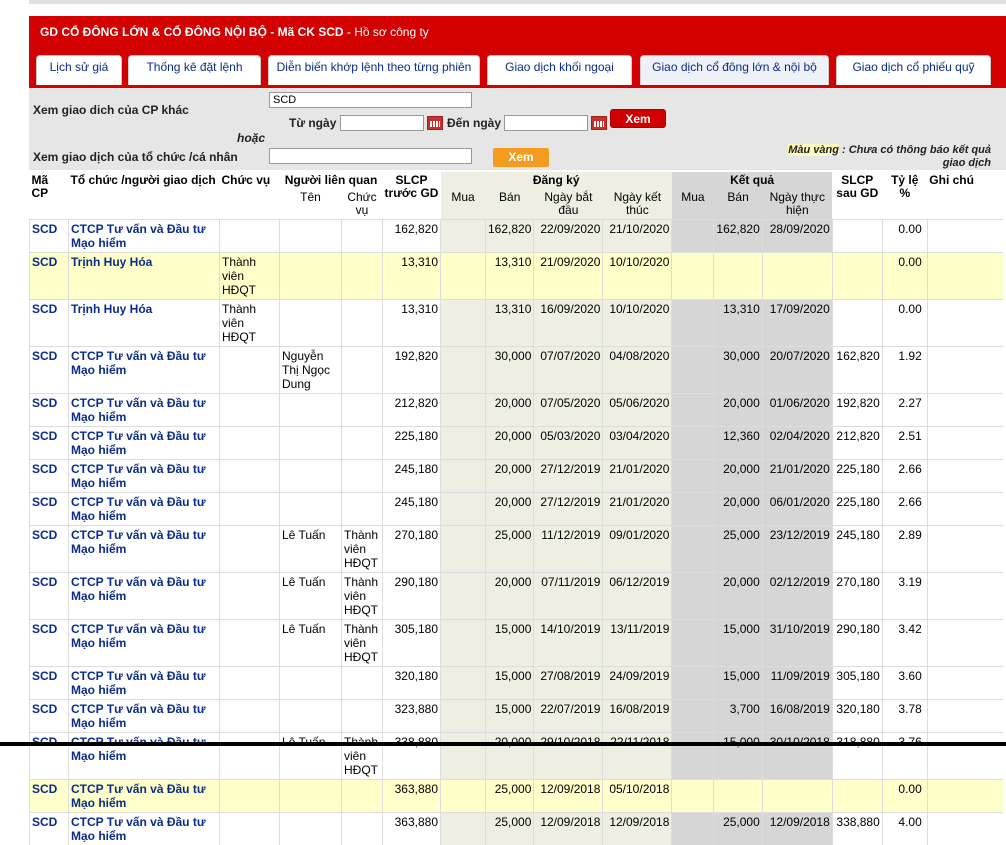 The image size is (1006, 845). Describe the element at coordinates (904, 683) in the screenshot. I see `cell-tl: 3.60` at that location.